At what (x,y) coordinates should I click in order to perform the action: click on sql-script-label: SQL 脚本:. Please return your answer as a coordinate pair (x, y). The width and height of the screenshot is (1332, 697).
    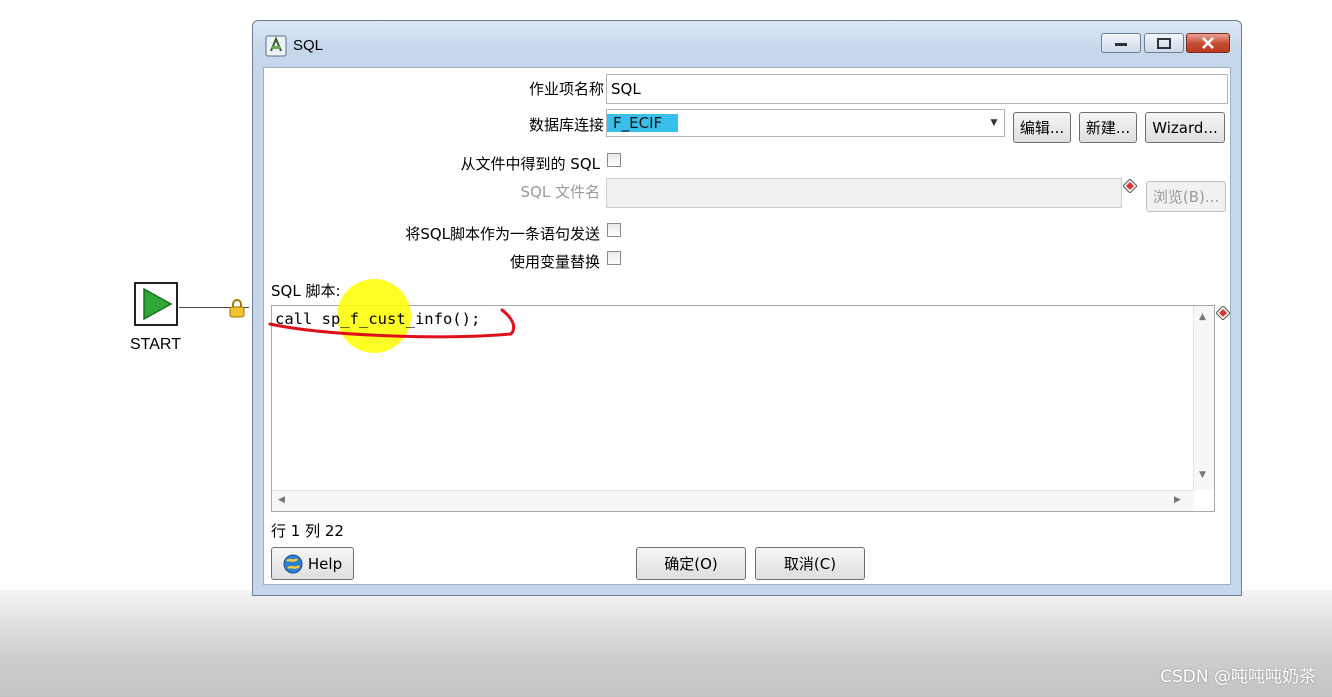
    Looking at the image, I should click on (306, 291).